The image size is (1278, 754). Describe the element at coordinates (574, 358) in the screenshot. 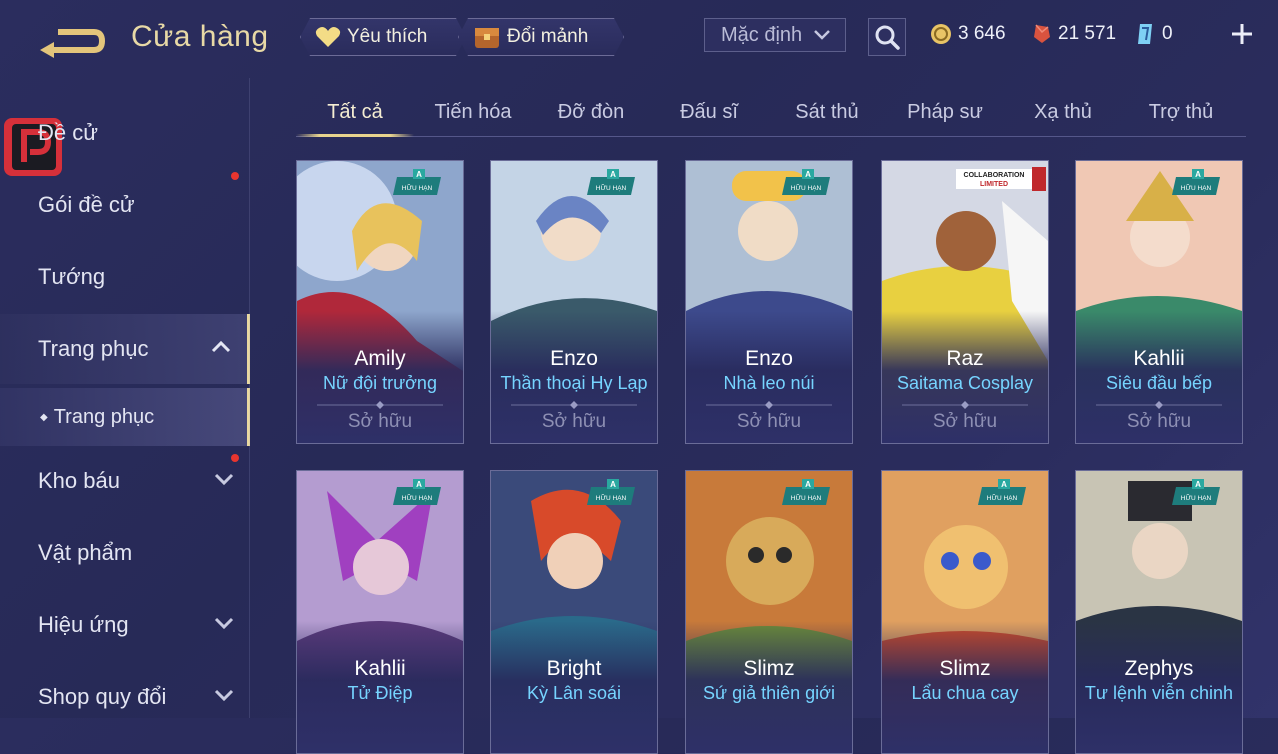

I see `hero-name: Enzo` at that location.